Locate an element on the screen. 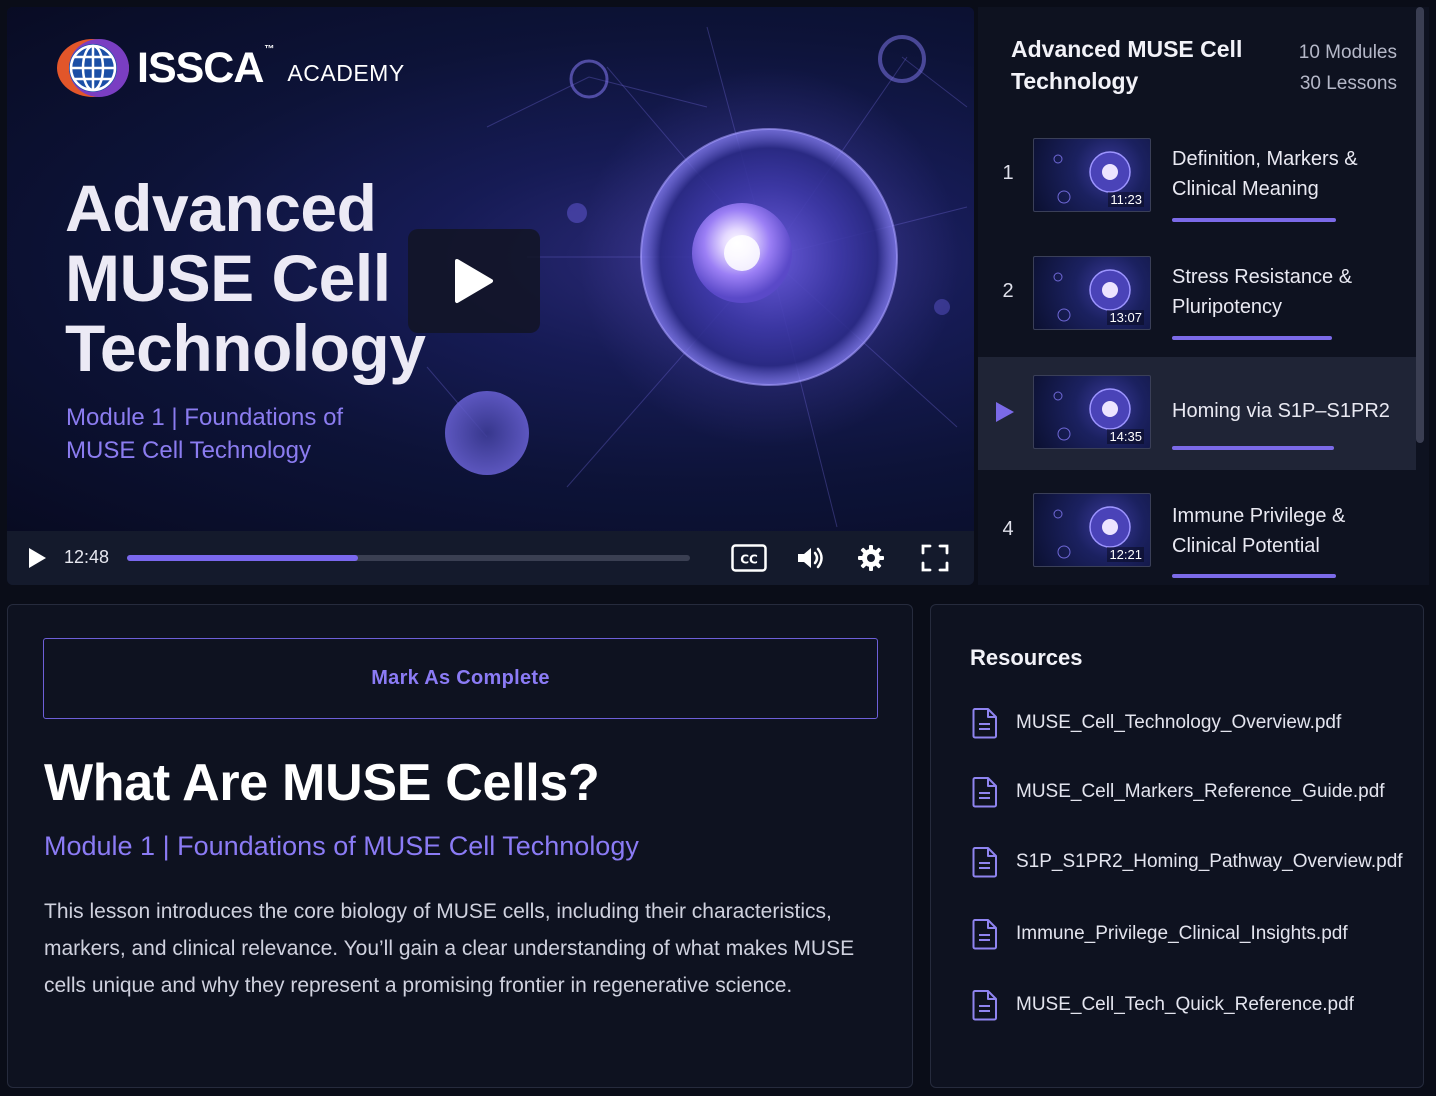 The height and width of the screenshot is (1096, 1436). playlist-scrollbar is located at coordinates (1420, 225).